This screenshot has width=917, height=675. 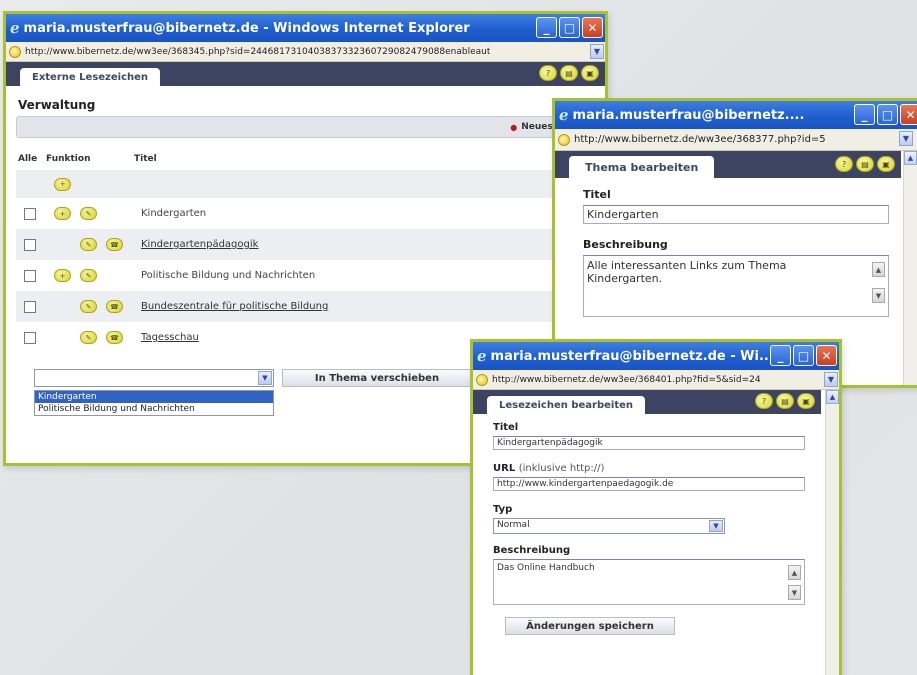 What do you see at coordinates (649, 443) in the screenshot?
I see `title-input: Kindergartenpädagogik` at bounding box center [649, 443].